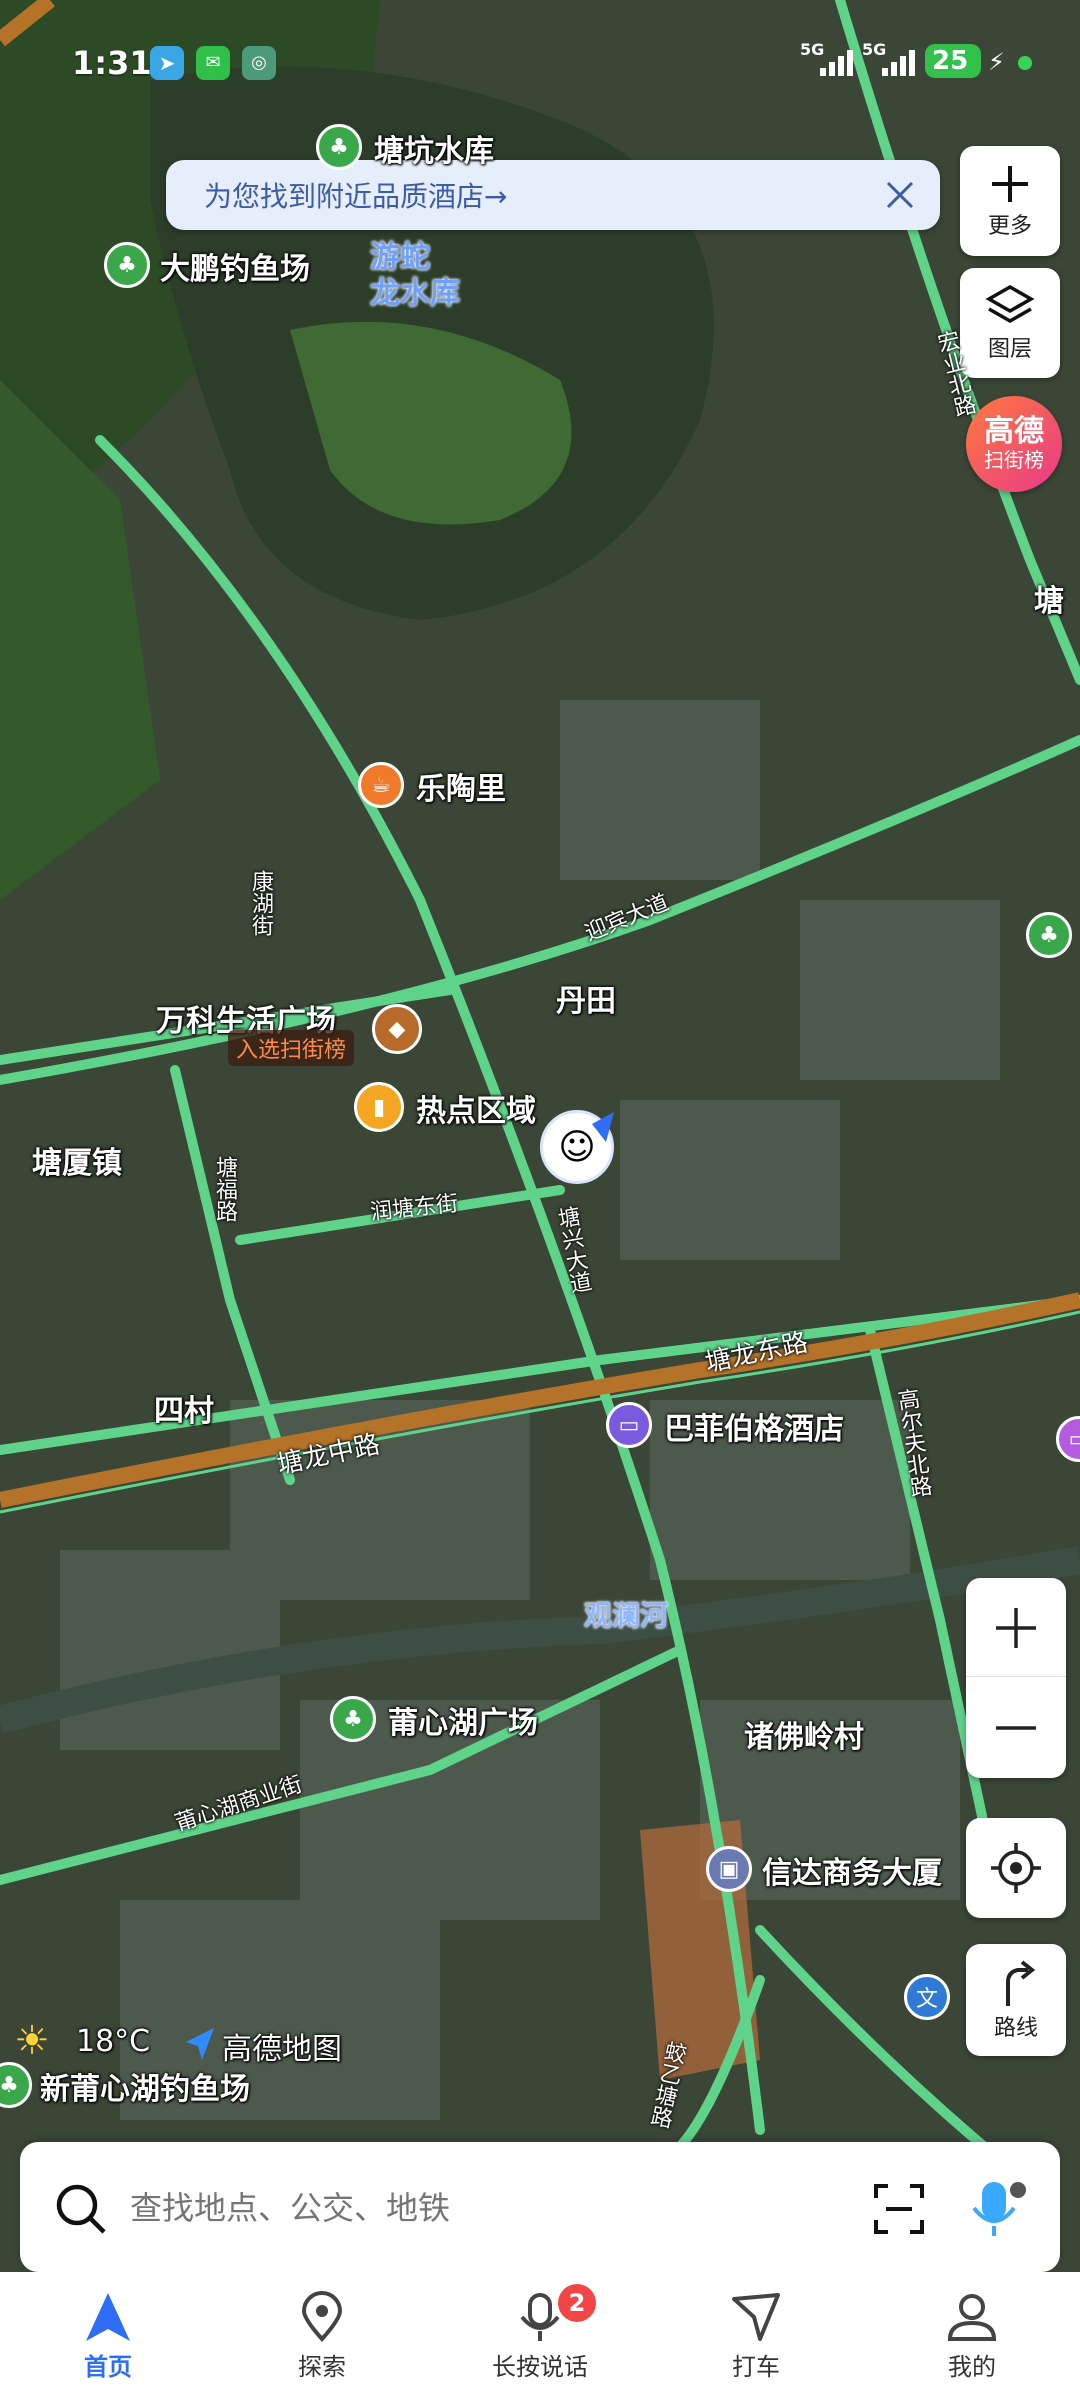 The image size is (1080, 2400). Describe the element at coordinates (1015, 2028) in the screenshot. I see `route-label: 路线` at that location.